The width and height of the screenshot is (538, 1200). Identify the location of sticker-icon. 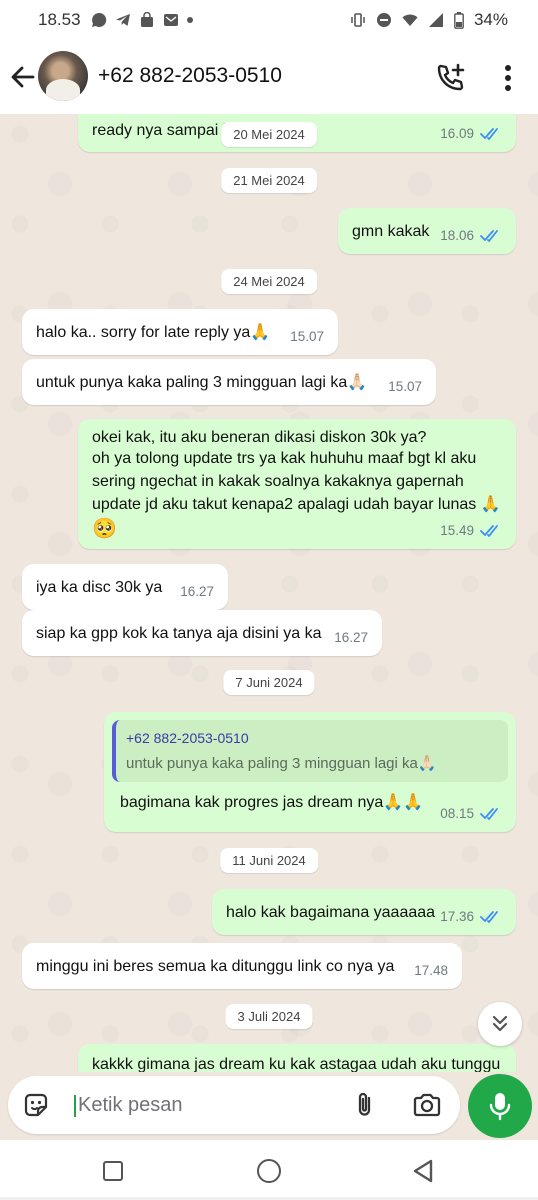
(36, 1105).